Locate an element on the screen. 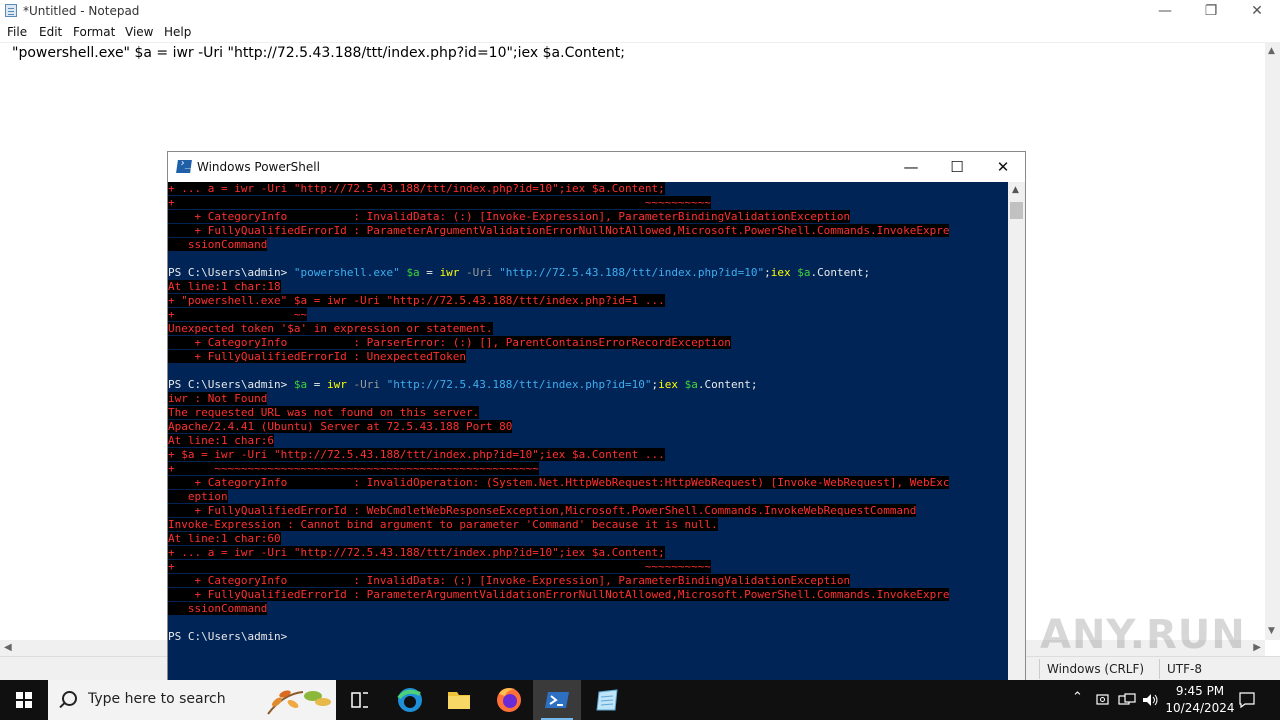  notepad-icon is located at coordinates (11, 10).